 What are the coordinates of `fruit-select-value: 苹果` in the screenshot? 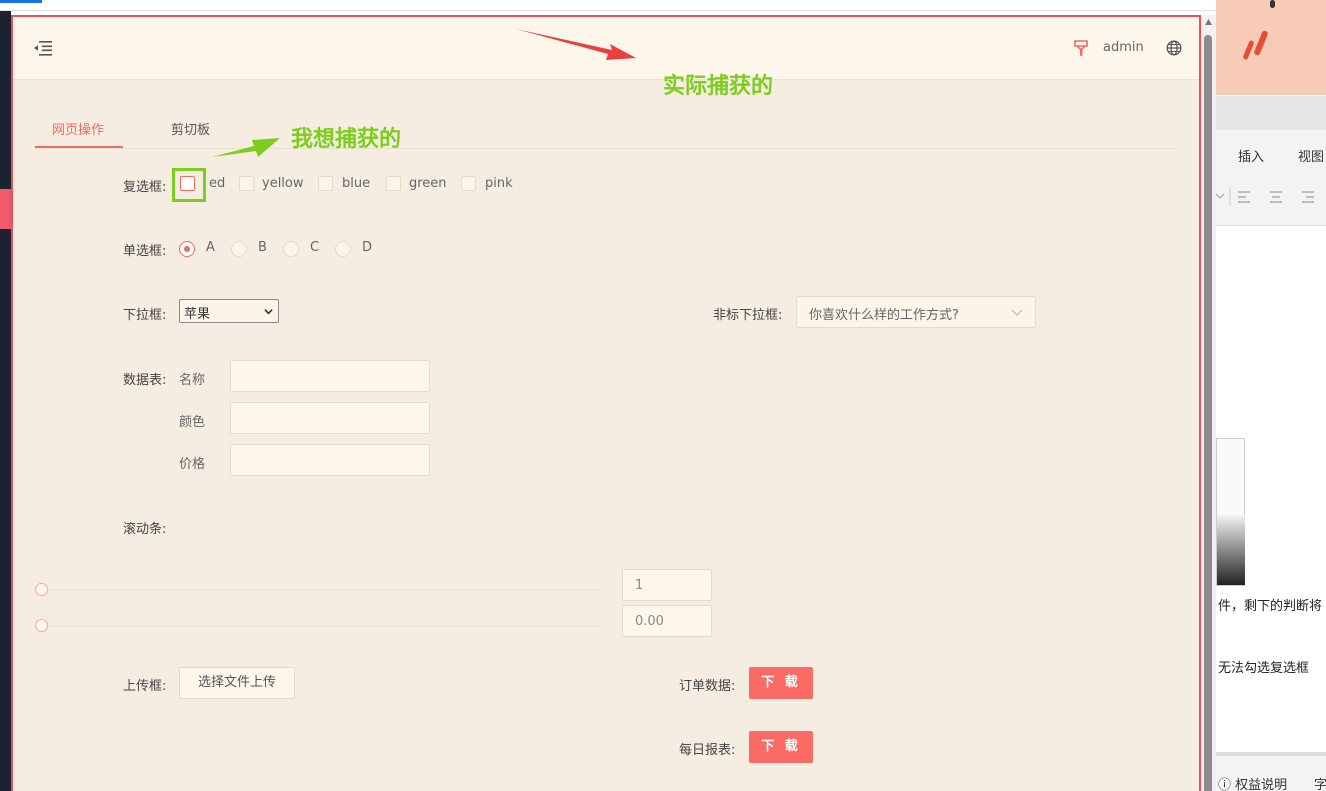 It's located at (197, 314).